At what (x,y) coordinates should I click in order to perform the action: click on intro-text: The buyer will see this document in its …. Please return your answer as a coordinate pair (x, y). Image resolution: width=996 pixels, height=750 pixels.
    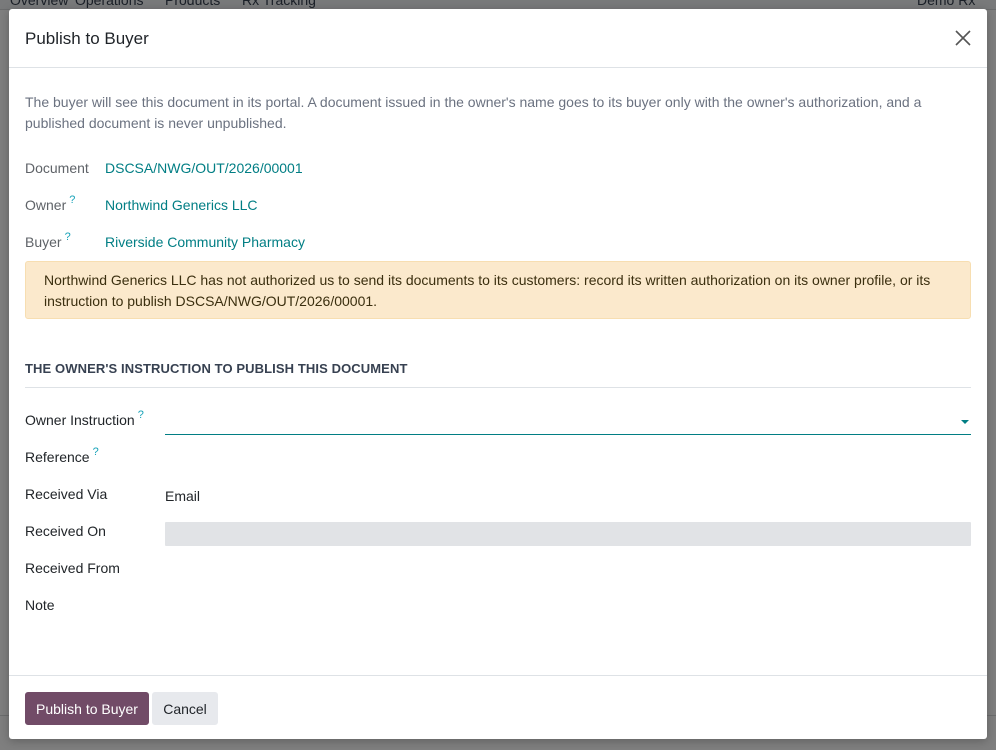
    Looking at the image, I should click on (473, 112).